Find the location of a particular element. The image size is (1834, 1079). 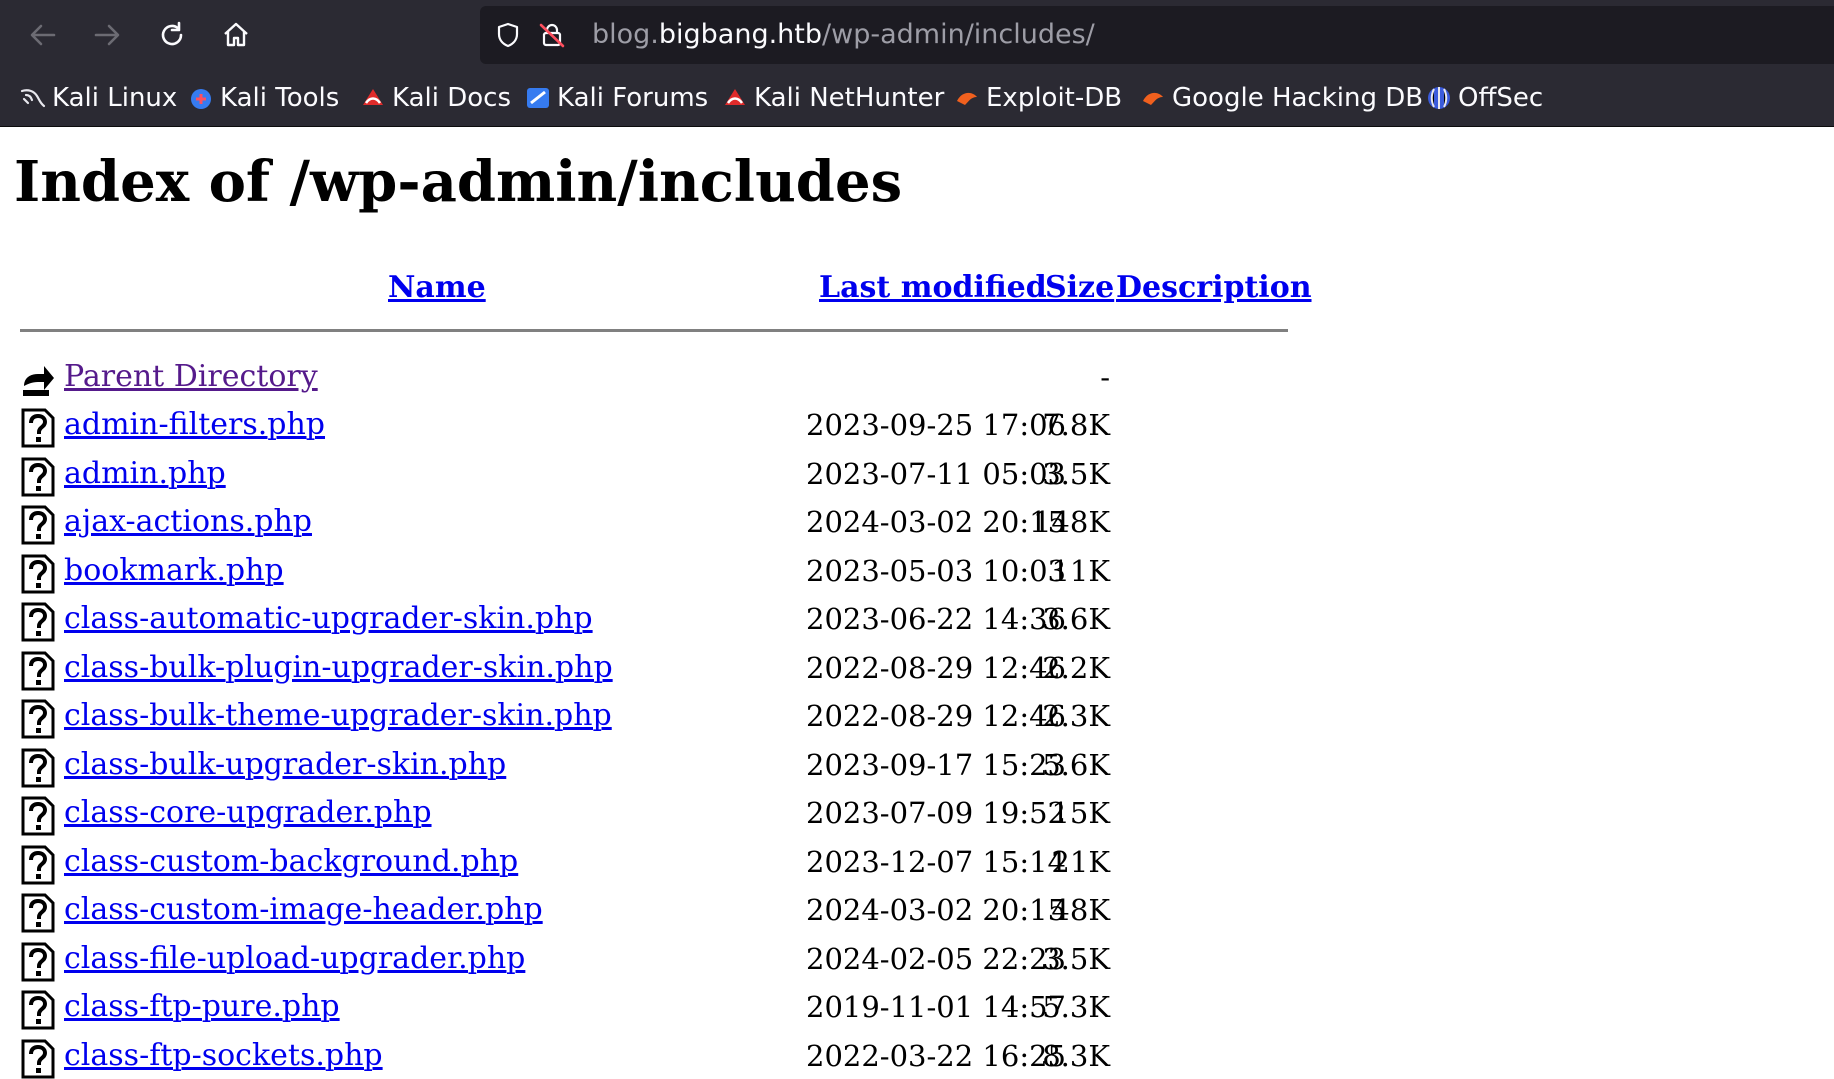

bookmark-kali-nethunter: Kali NetHunter is located at coordinates (833, 98).